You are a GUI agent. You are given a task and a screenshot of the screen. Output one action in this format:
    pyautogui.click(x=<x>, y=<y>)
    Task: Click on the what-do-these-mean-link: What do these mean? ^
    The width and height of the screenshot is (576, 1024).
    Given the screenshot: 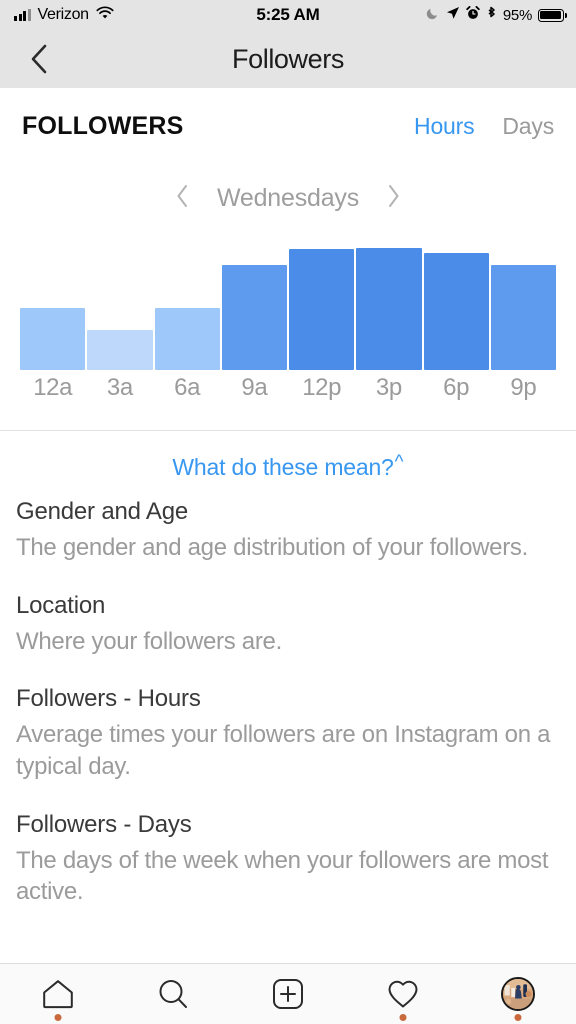 What is the action you would take?
    pyautogui.click(x=288, y=467)
    